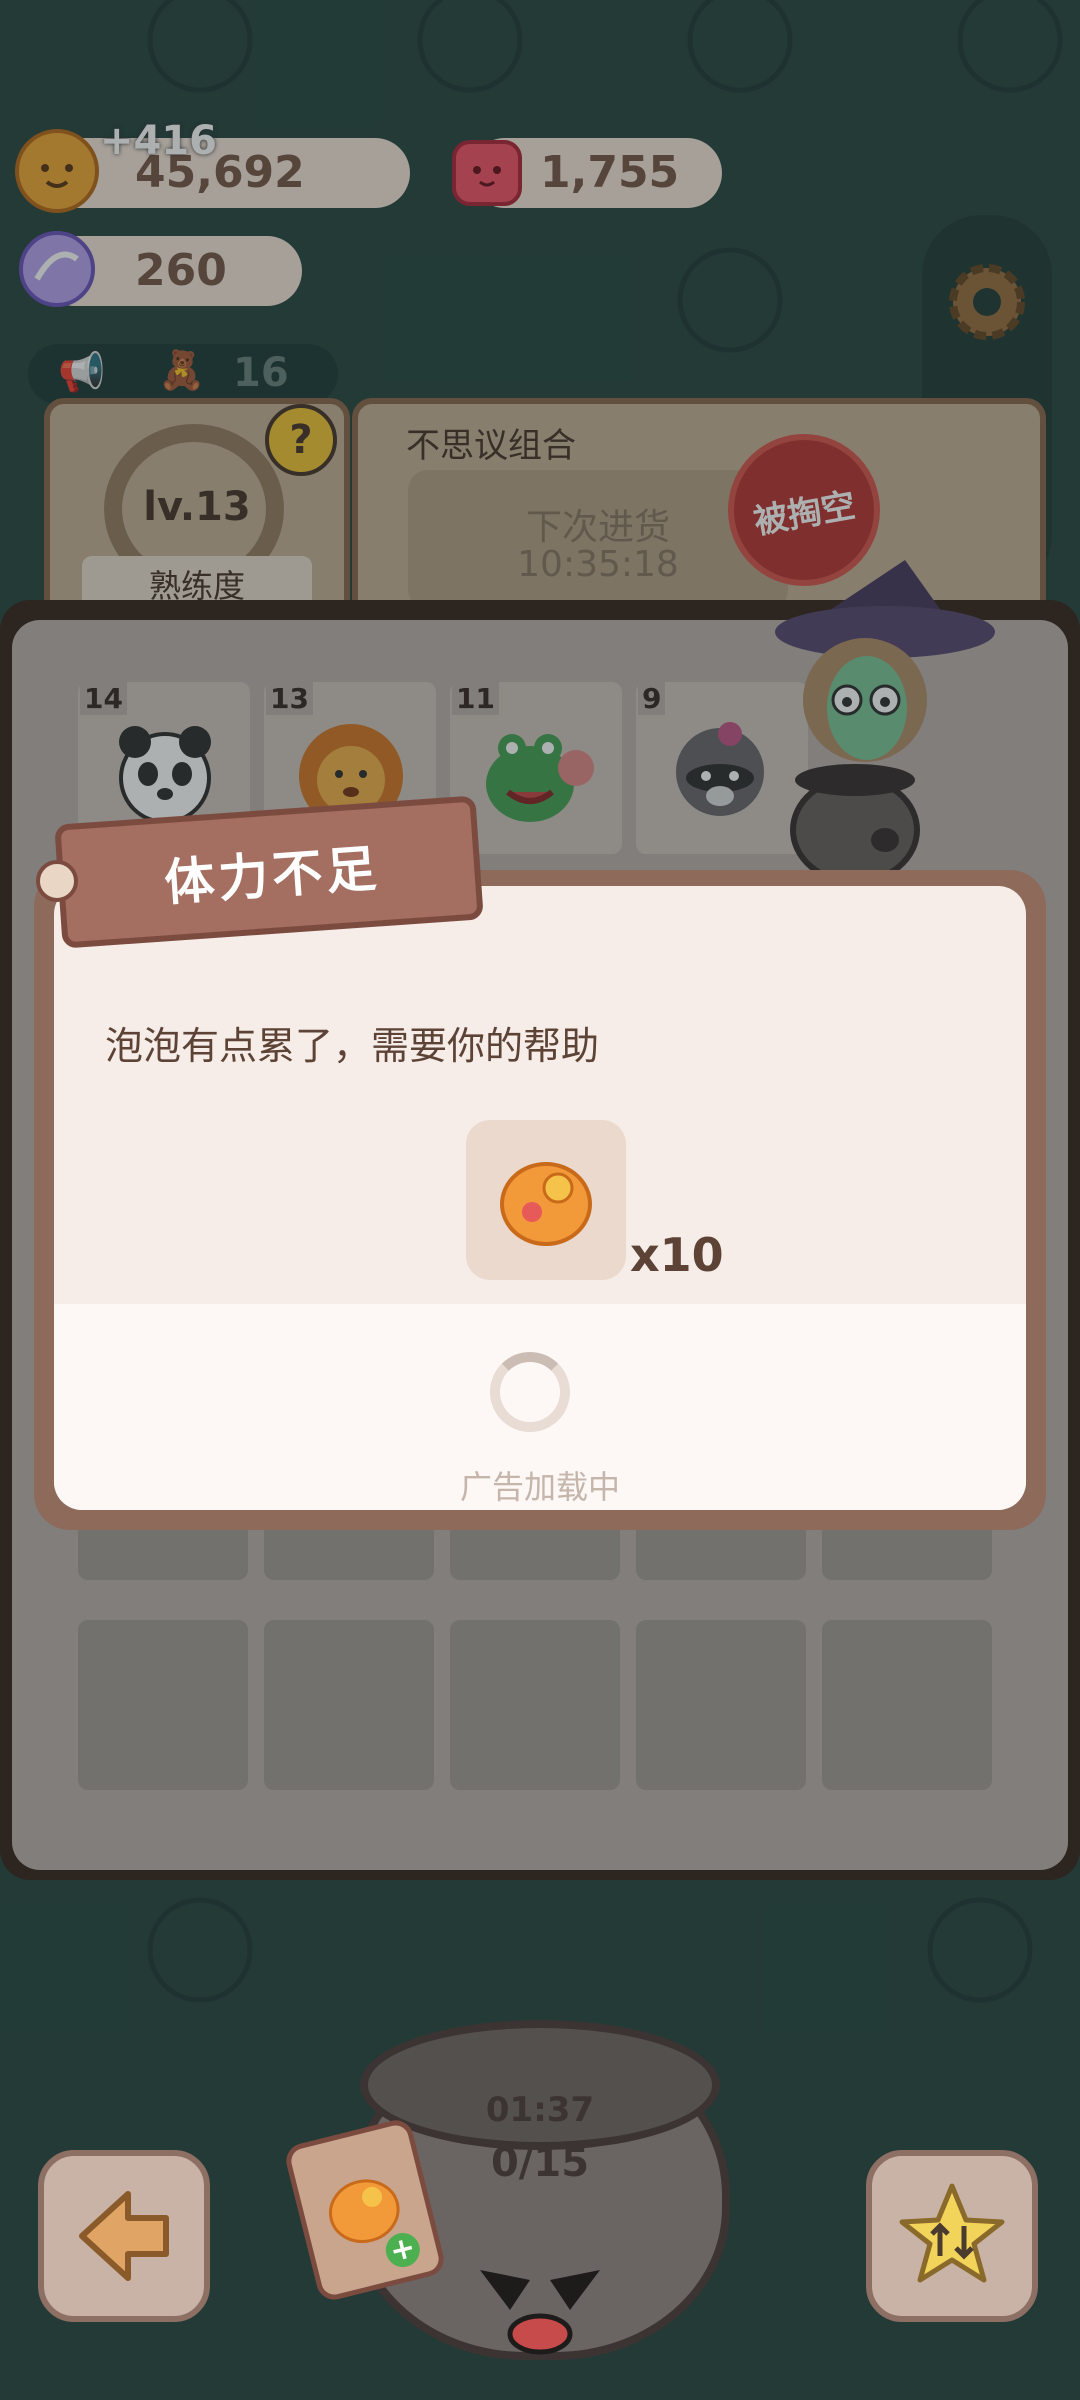 The height and width of the screenshot is (2400, 1080). I want to click on add-plus-icon: +, so click(403, 2250).